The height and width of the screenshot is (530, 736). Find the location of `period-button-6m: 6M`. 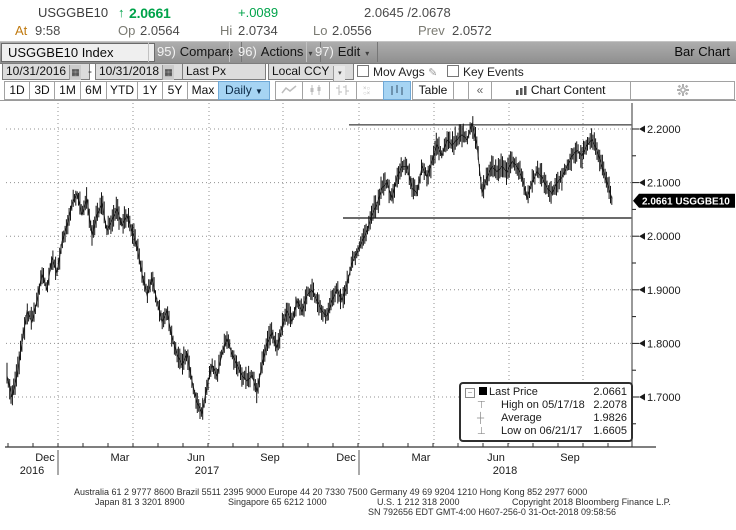

period-button-6m: 6M is located at coordinates (93, 90).